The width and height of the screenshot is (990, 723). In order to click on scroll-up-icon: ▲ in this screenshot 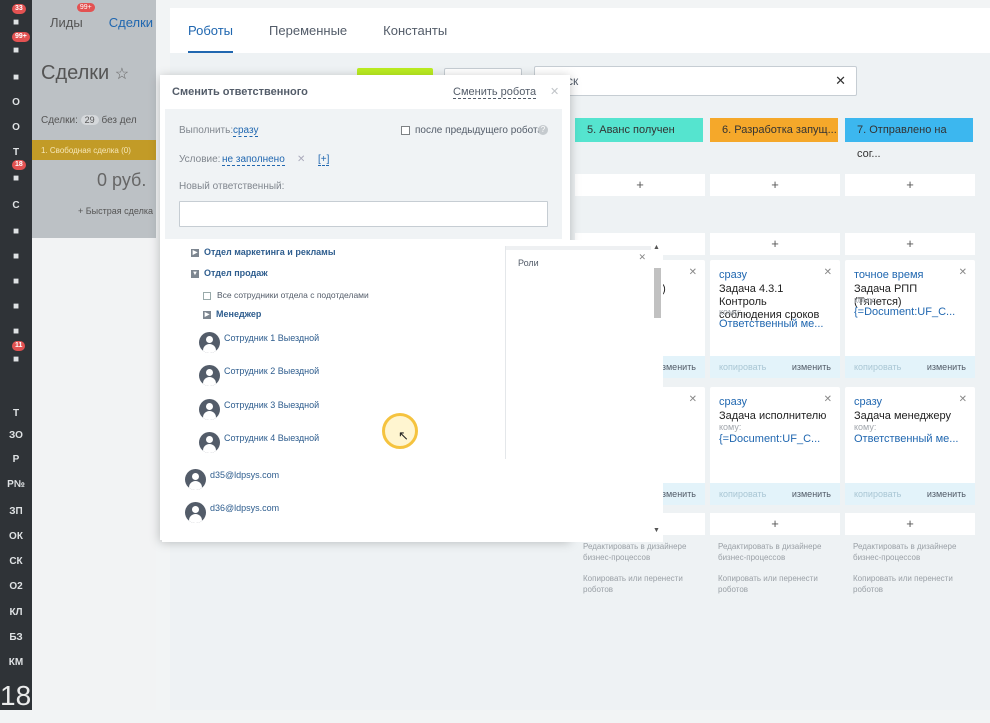, I will do `click(656, 247)`.